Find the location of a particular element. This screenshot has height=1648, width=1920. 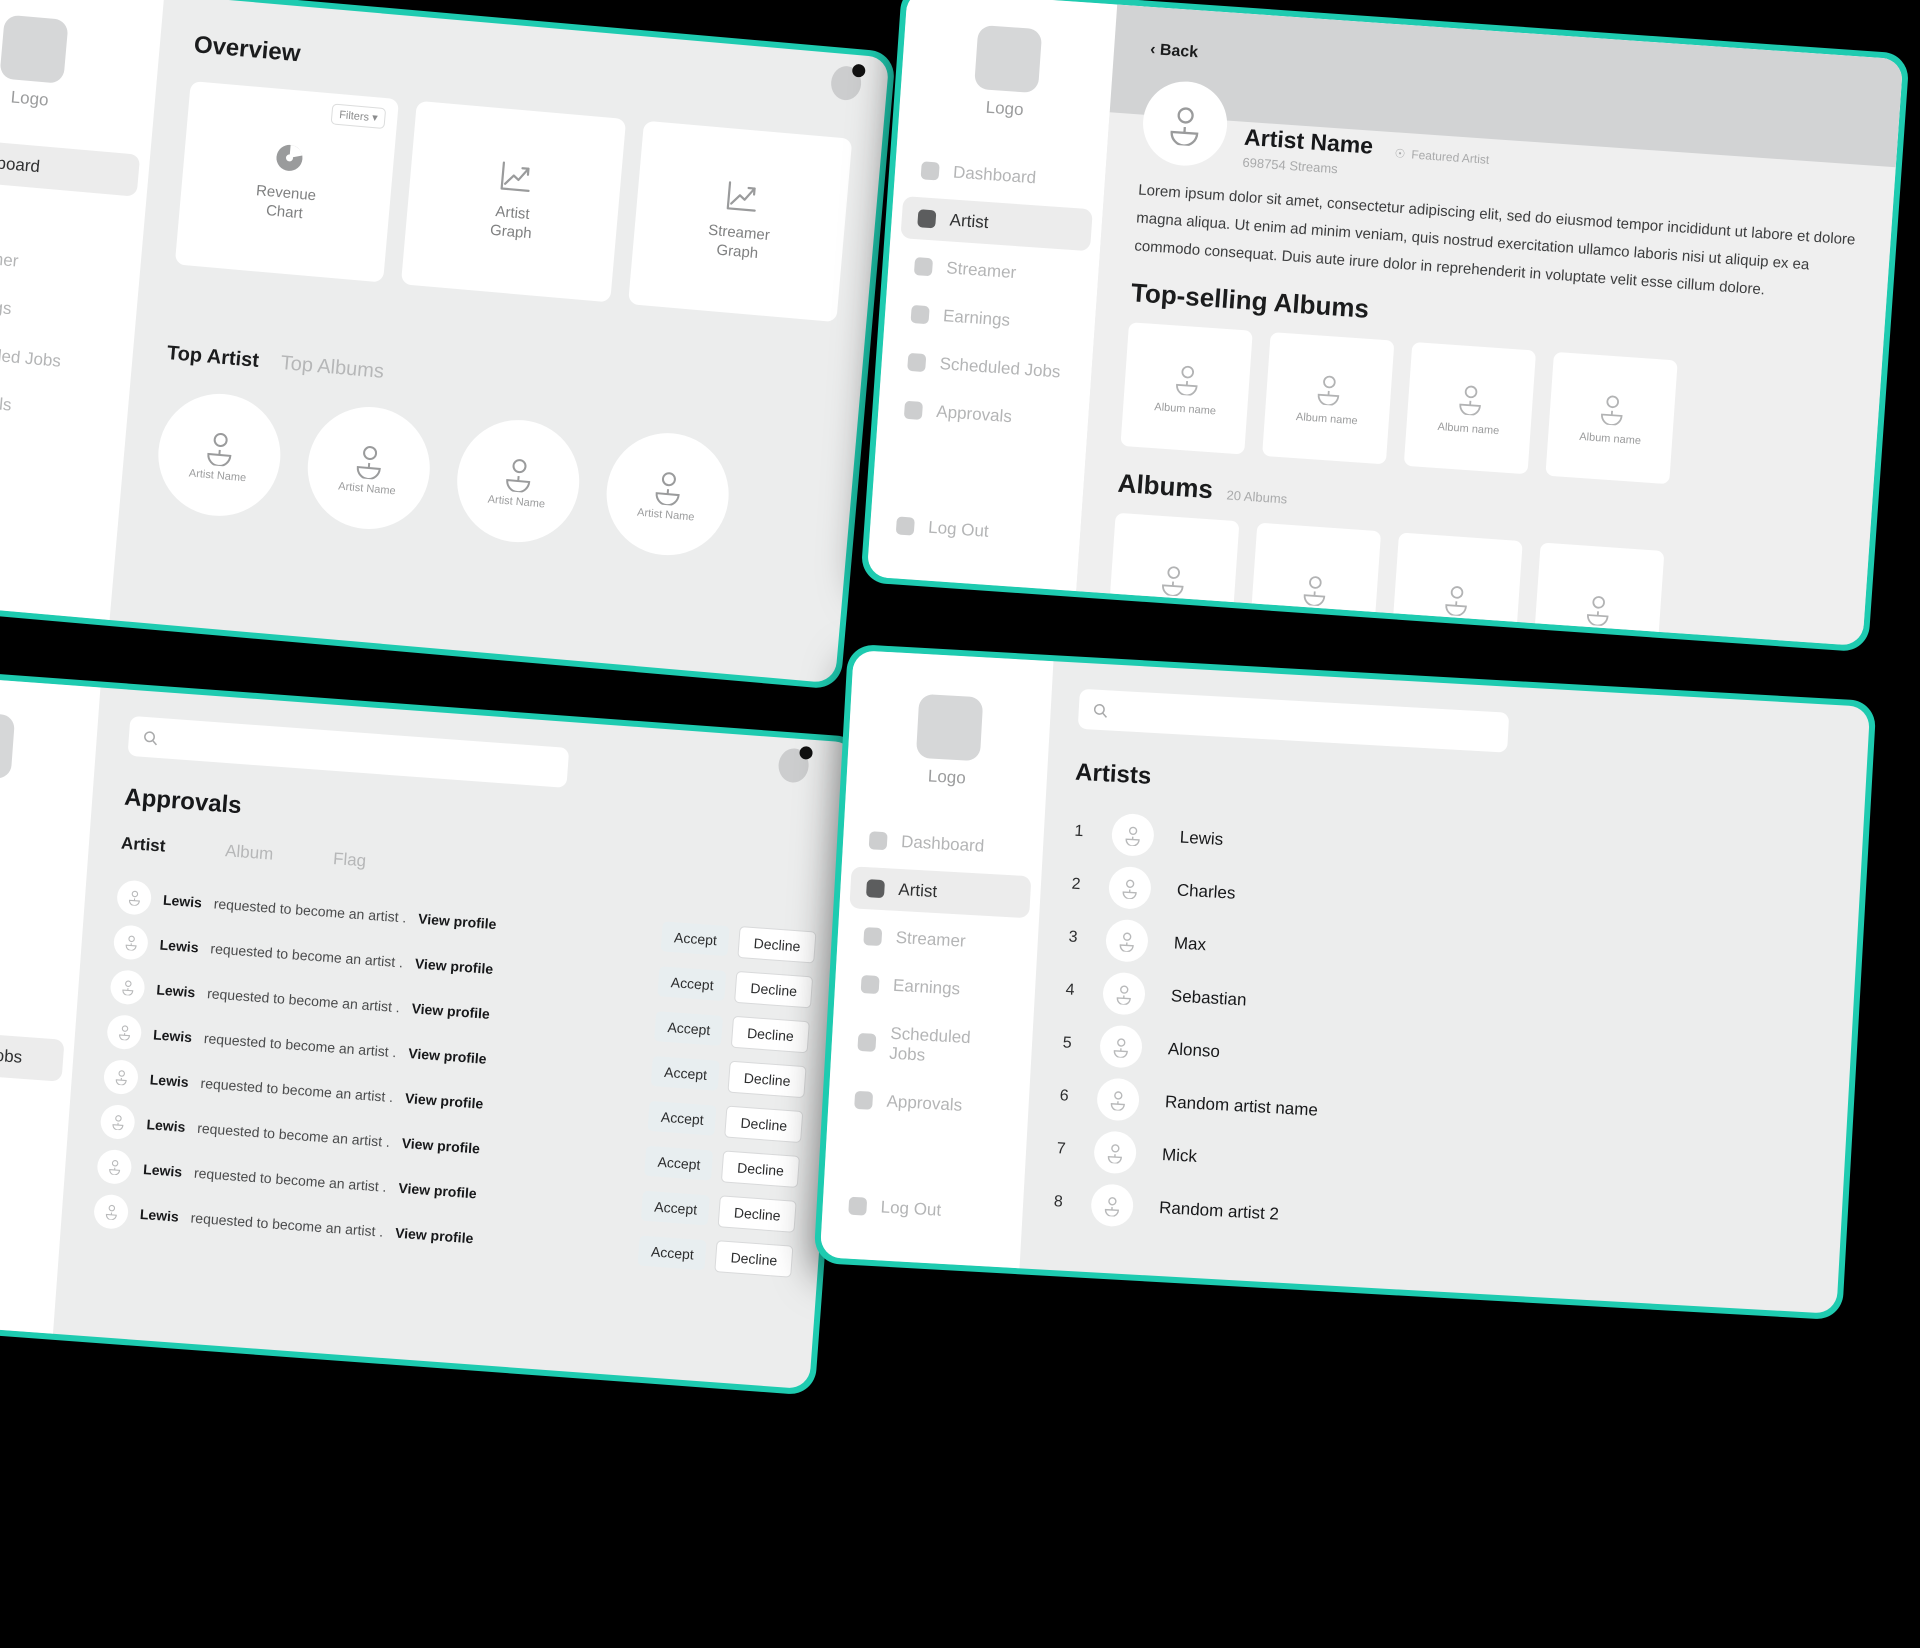

card-revenue-chart: Filters ▾ Revenue Chart is located at coordinates (287, 182).